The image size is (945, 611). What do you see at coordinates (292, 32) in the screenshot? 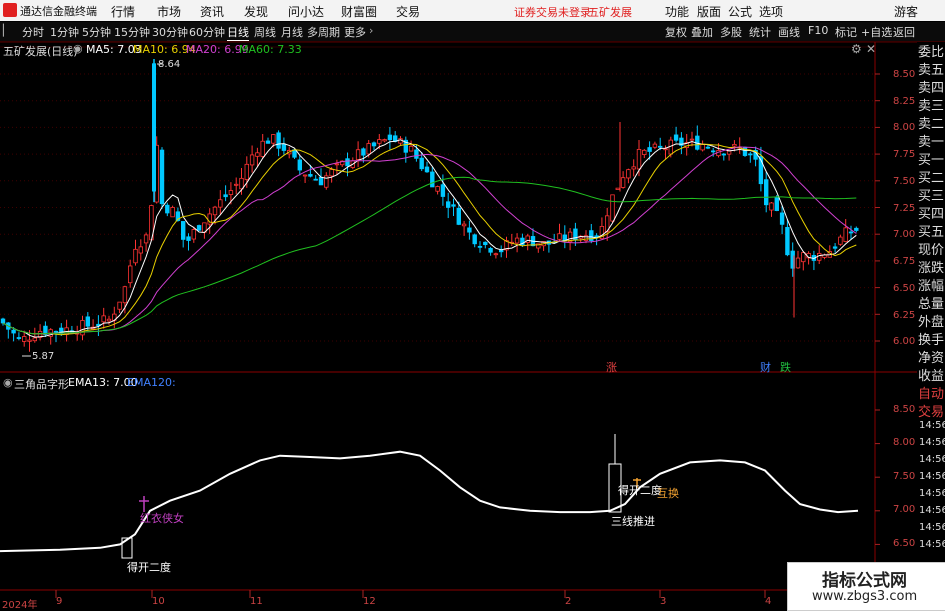
I see `tab-monthly: 月线` at bounding box center [292, 32].